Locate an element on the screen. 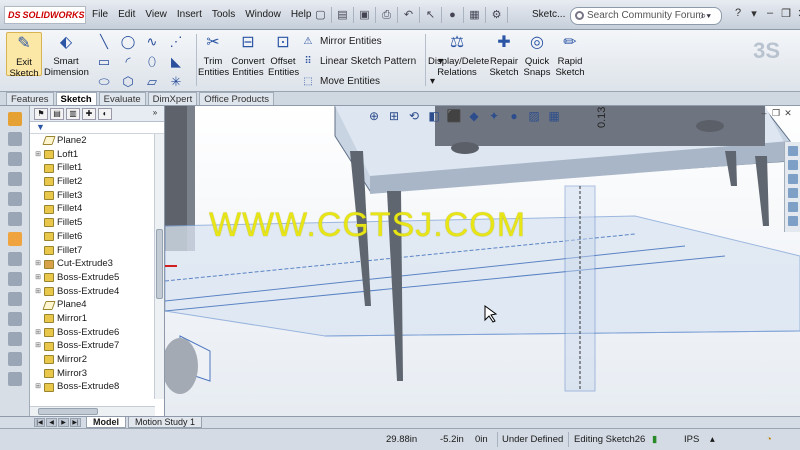 This screenshot has height=450, width=800. pattern-icon is located at coordinates (14, 279).